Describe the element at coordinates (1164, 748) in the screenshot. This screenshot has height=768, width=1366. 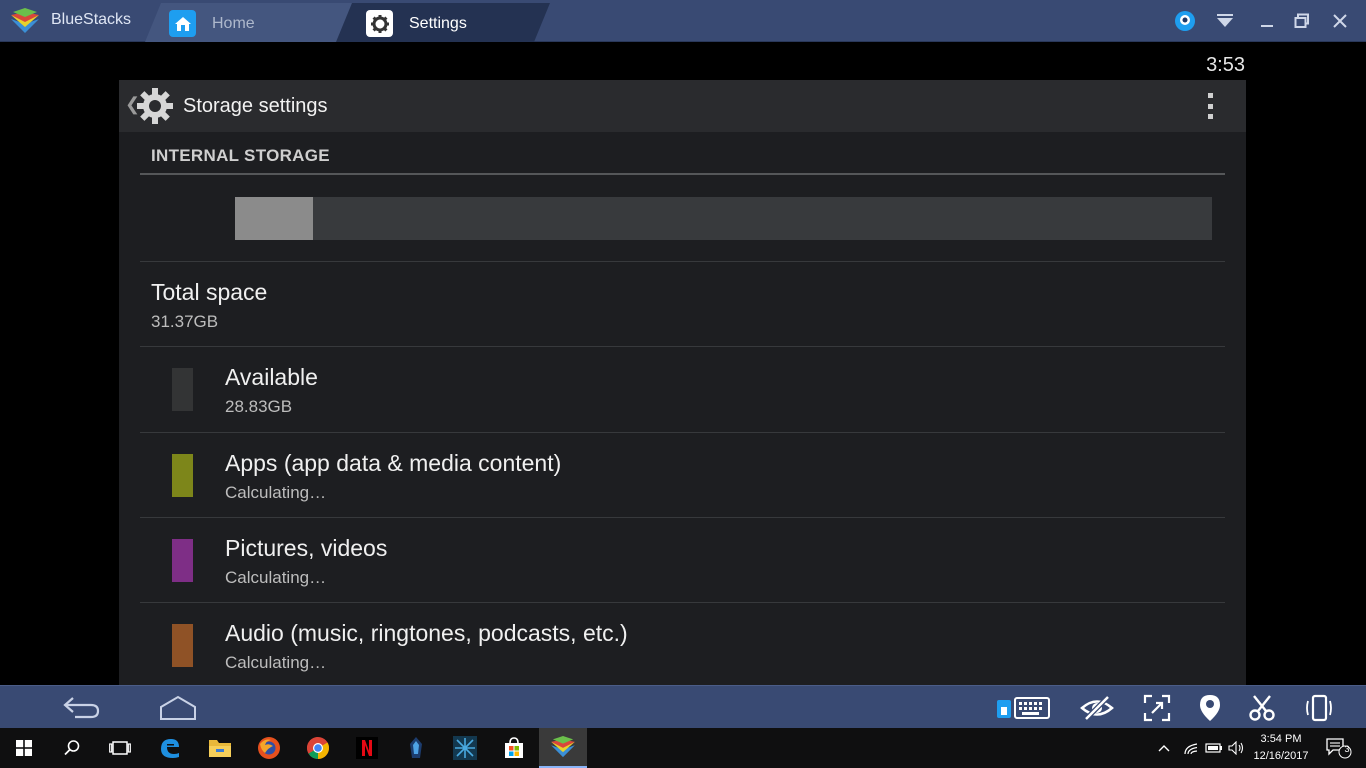
I see `show-hidden-icons-icon` at that location.